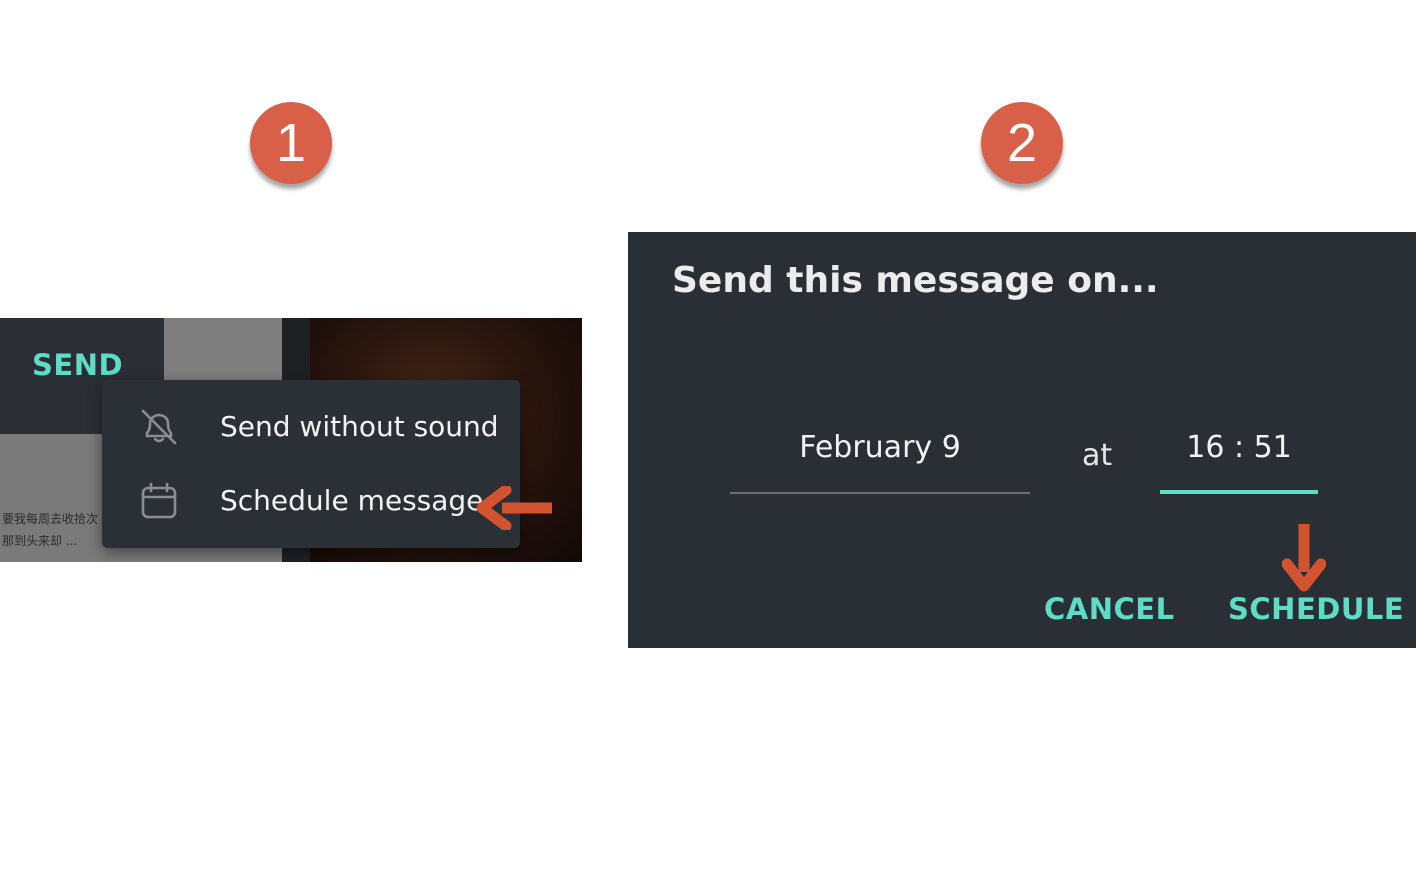  Describe the element at coordinates (1109, 609) in the screenshot. I see `cancel-button: CANCEL` at that location.